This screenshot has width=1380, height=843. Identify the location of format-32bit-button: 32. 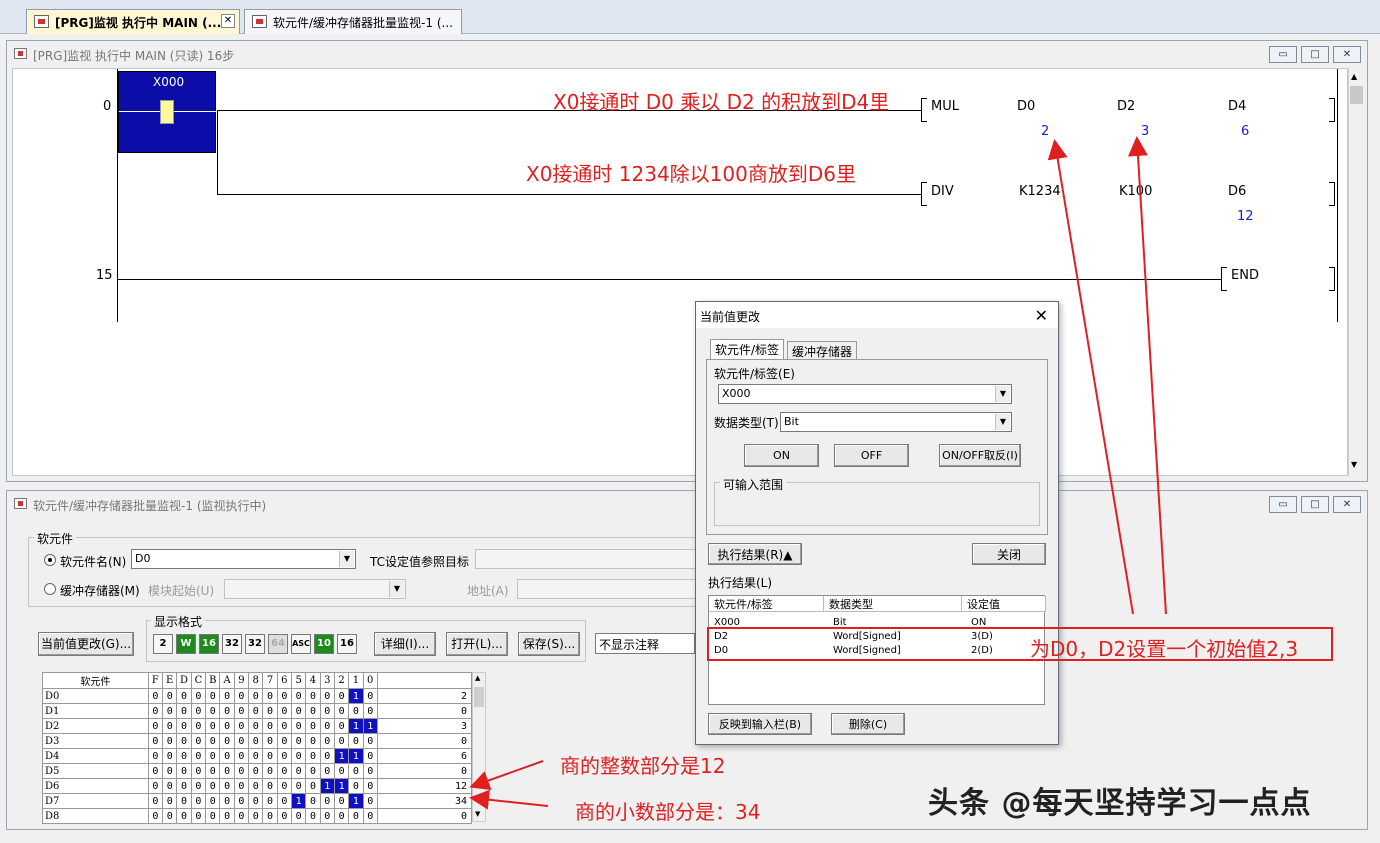
(232, 644).